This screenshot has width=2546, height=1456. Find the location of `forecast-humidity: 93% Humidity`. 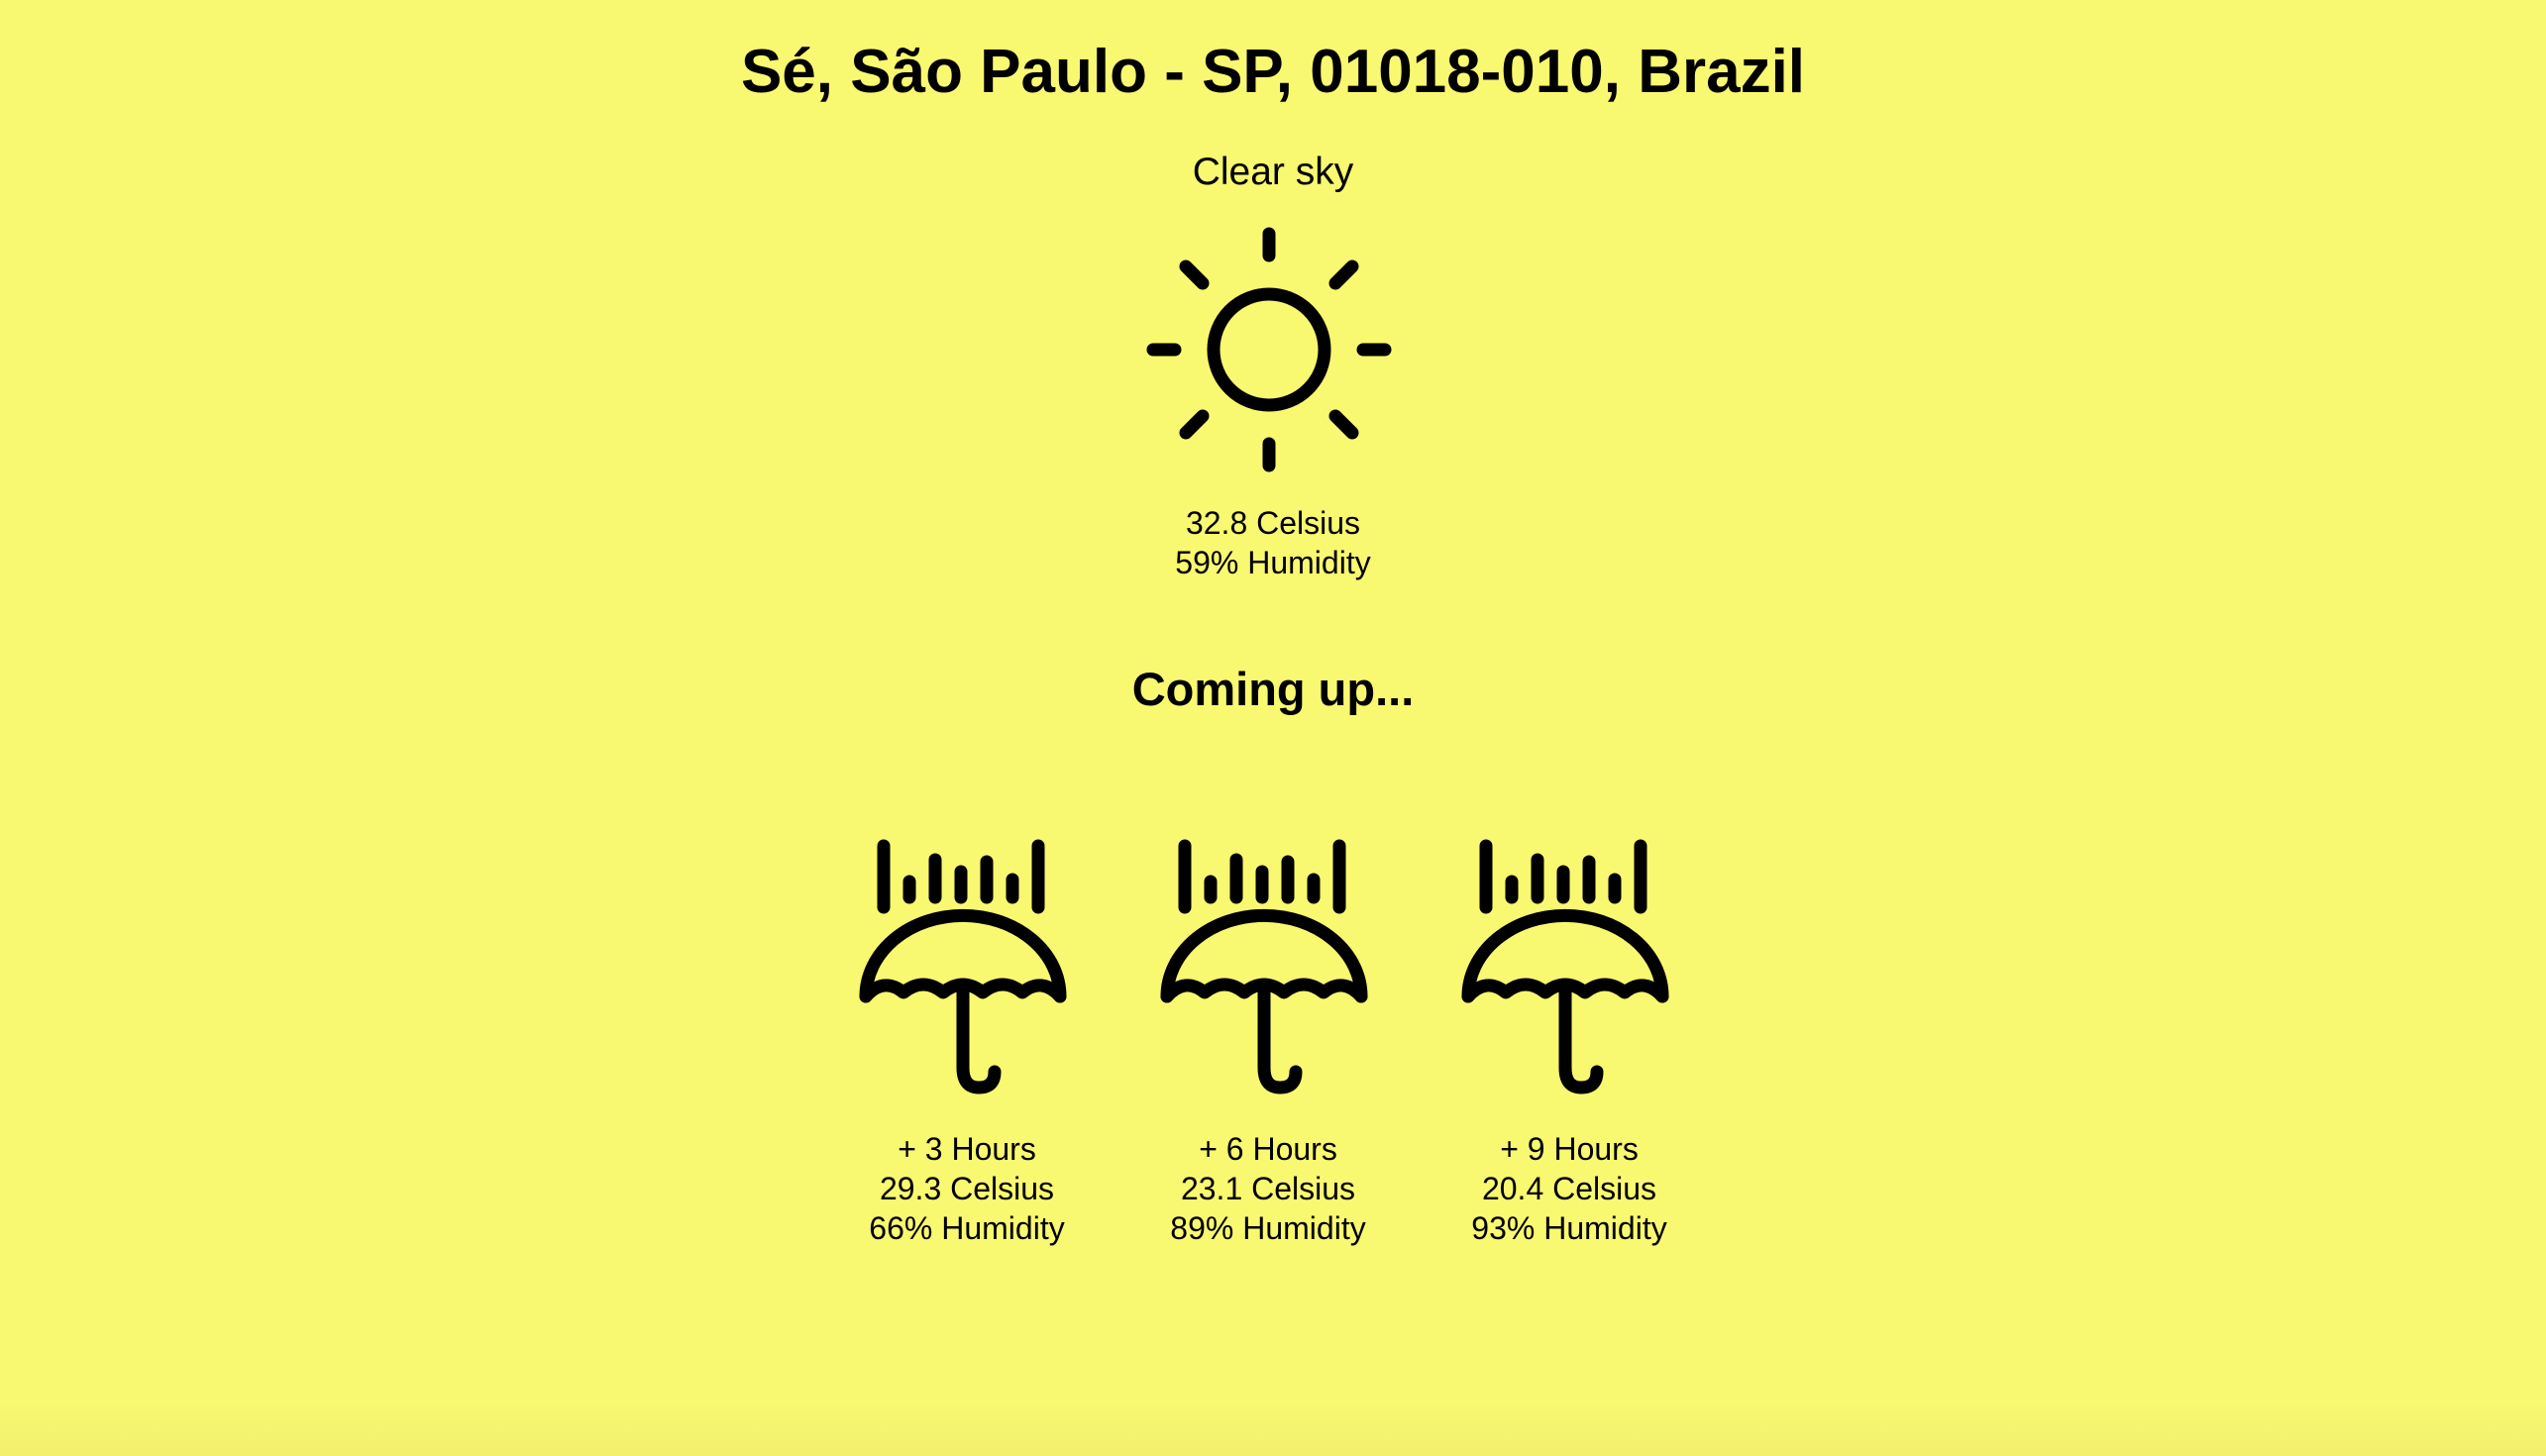

forecast-humidity: 93% Humidity is located at coordinates (1569, 1228).